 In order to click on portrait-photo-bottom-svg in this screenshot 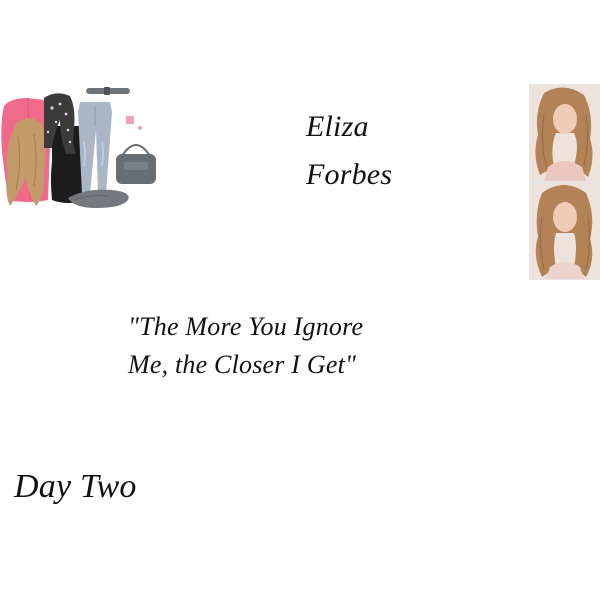, I will do `click(565, 231)`.